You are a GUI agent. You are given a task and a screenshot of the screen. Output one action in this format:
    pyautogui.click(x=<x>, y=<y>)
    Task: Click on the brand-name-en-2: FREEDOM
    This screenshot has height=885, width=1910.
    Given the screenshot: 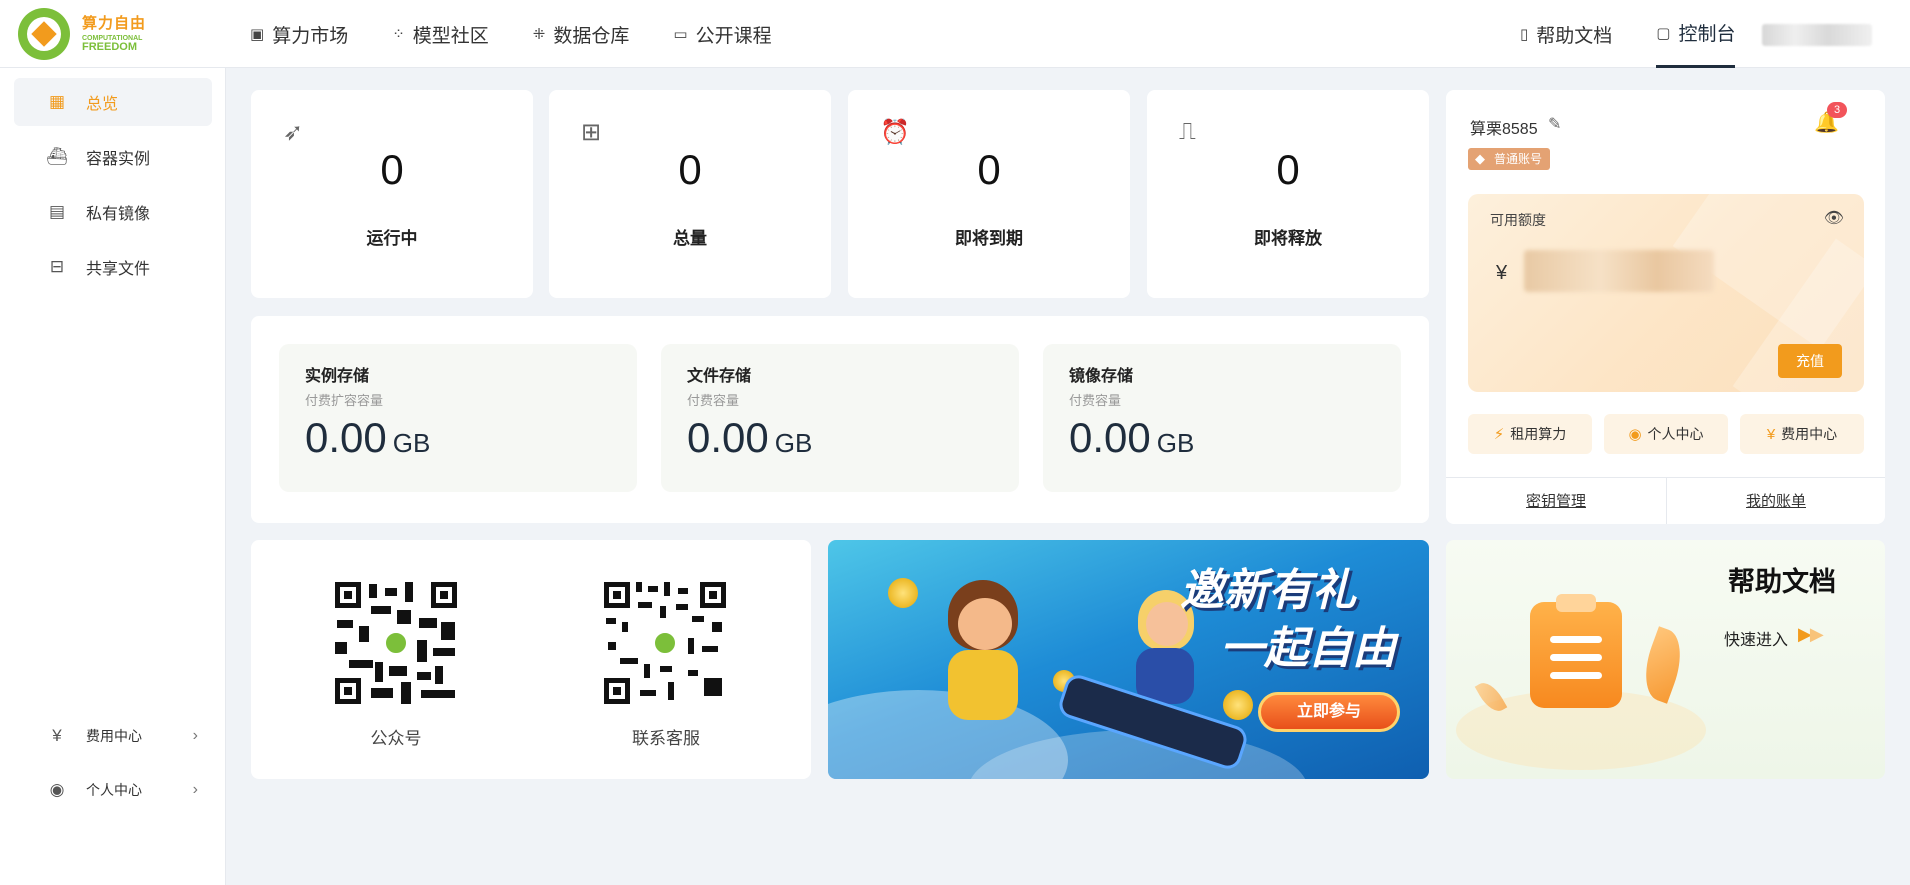 What is the action you would take?
    pyautogui.click(x=109, y=46)
    